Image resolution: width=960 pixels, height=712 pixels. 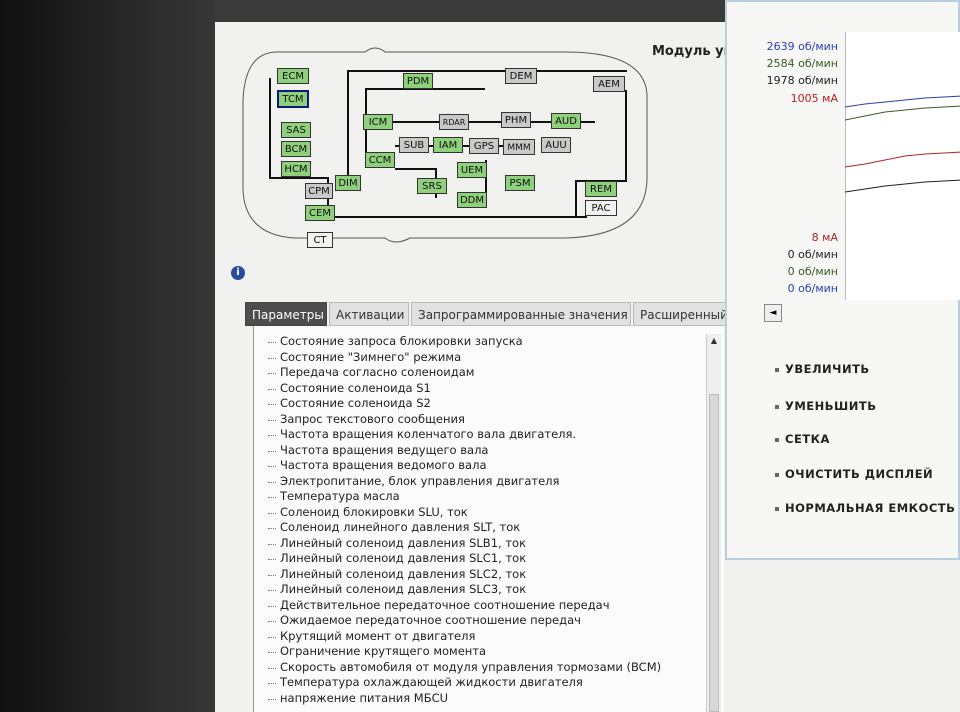 I want to click on list-item: Линейный соленоид давления SLC1, ток, so click(x=488, y=559).